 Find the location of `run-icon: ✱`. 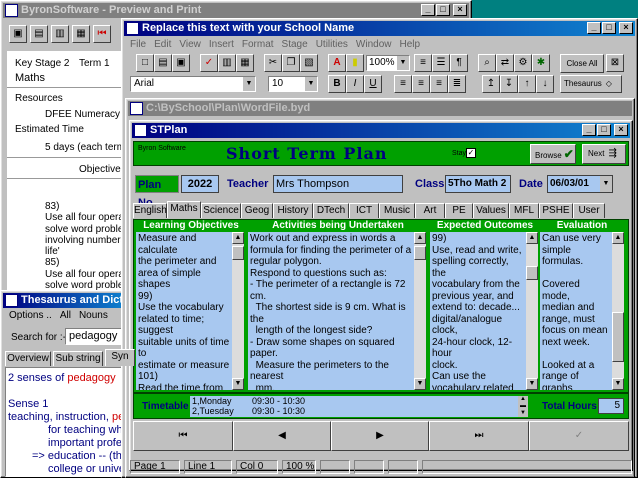

run-icon: ✱ is located at coordinates (541, 63).